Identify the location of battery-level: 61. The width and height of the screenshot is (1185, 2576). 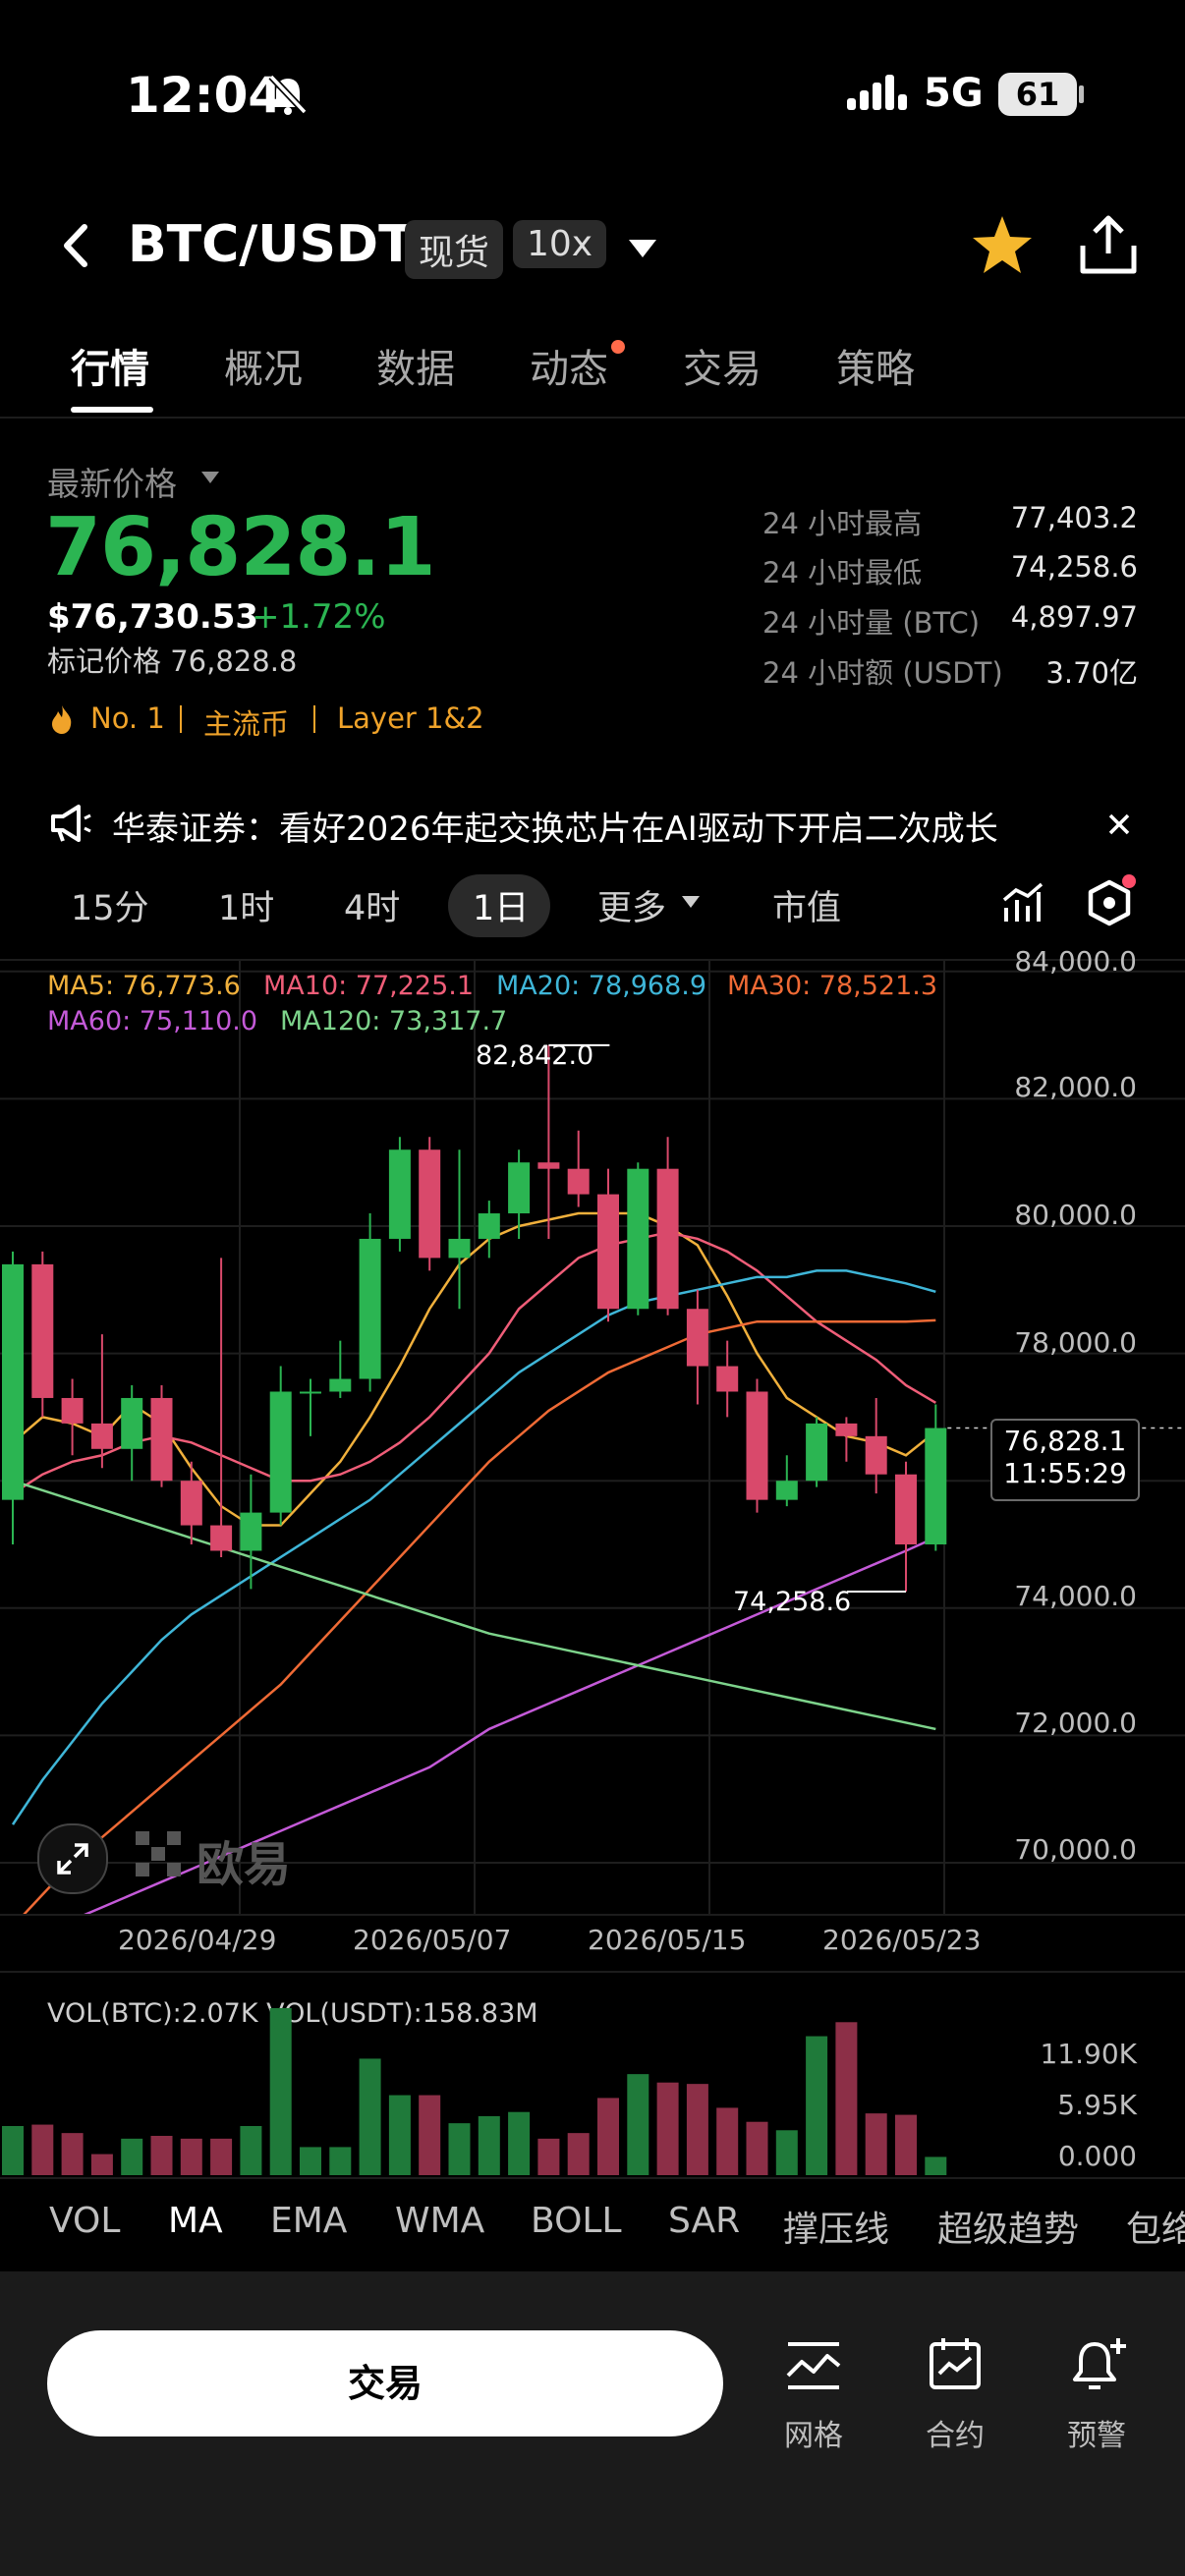
(1038, 94).